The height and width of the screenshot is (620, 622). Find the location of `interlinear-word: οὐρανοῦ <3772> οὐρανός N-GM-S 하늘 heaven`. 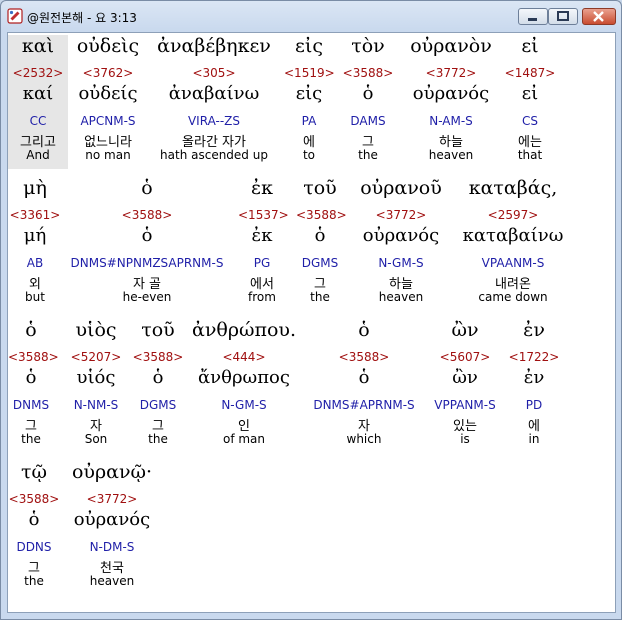

interlinear-word: οὐρανοῦ <3772> οὐρανός N-GM-S 하늘 heaven is located at coordinates (401, 242).